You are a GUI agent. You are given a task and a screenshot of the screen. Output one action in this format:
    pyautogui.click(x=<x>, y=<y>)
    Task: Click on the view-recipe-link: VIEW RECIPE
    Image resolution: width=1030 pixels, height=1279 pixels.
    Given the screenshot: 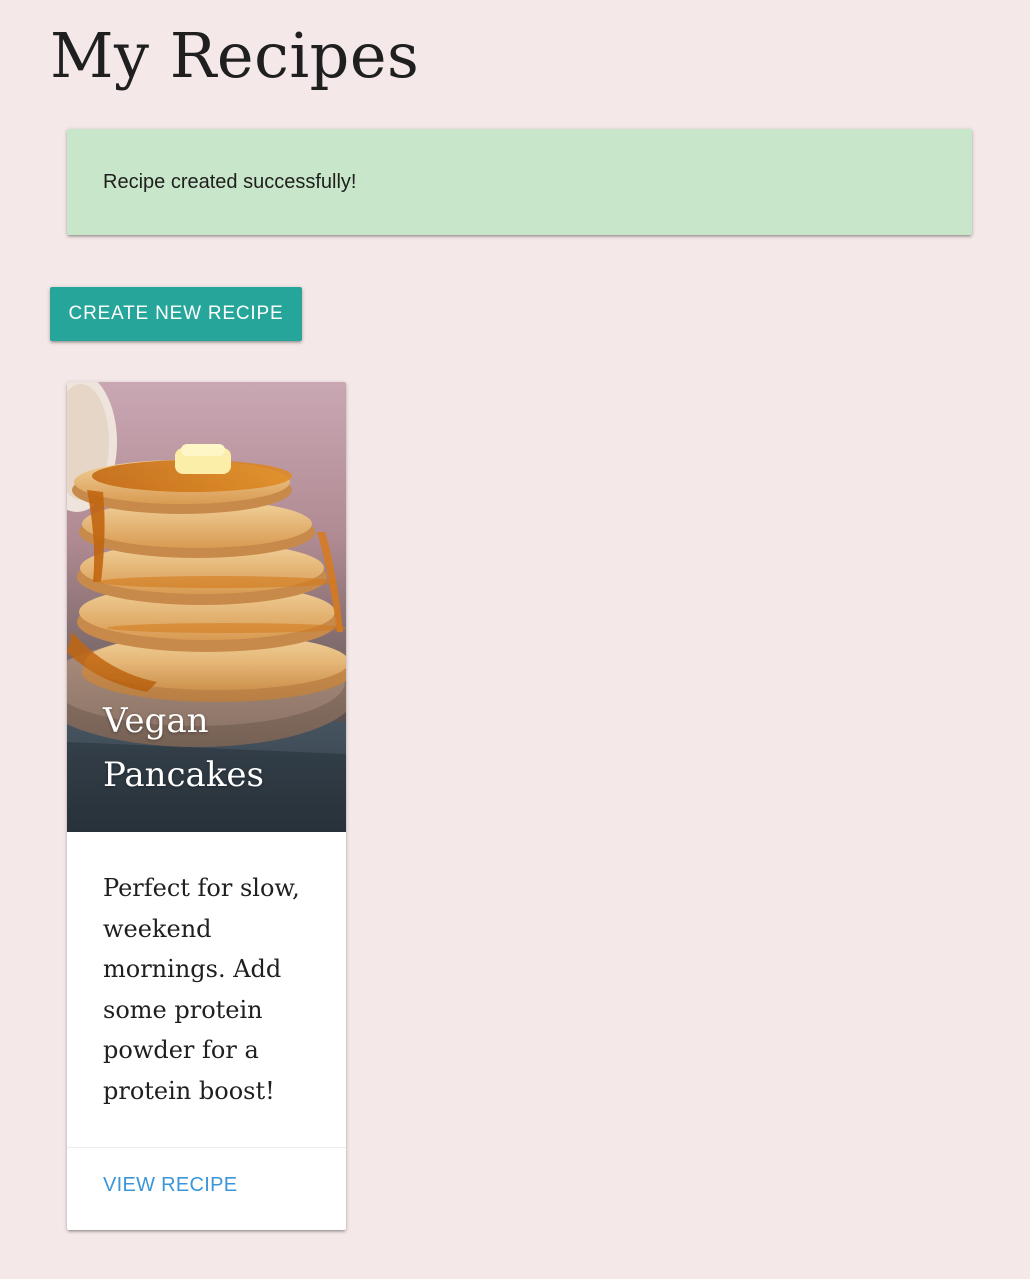 What is the action you would take?
    pyautogui.click(x=170, y=1185)
    